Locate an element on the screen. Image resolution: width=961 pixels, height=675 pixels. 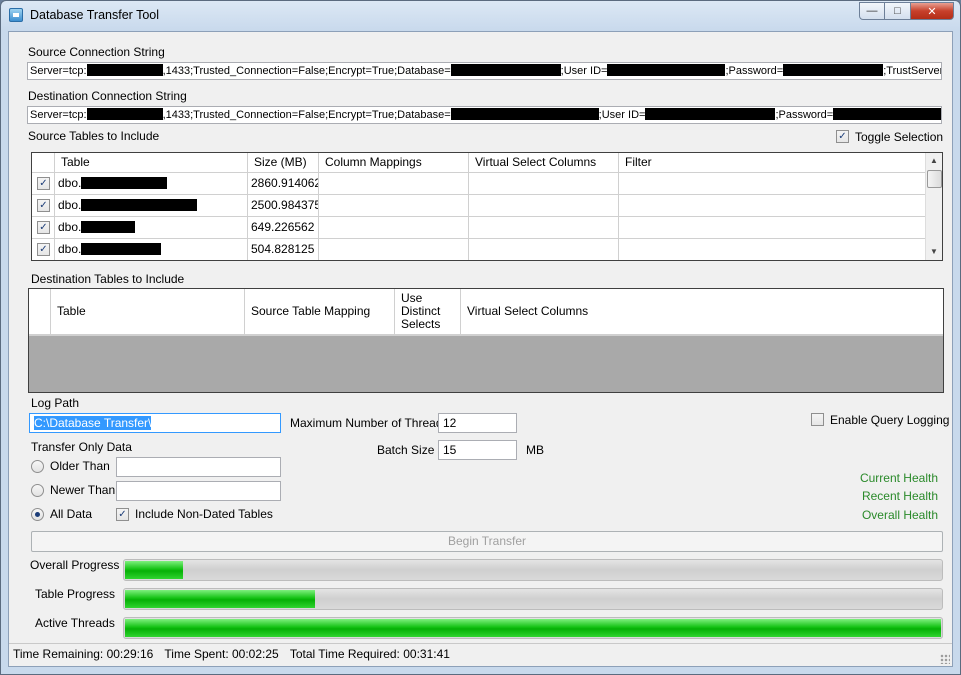
table-progress-fill is located at coordinates (220, 599).